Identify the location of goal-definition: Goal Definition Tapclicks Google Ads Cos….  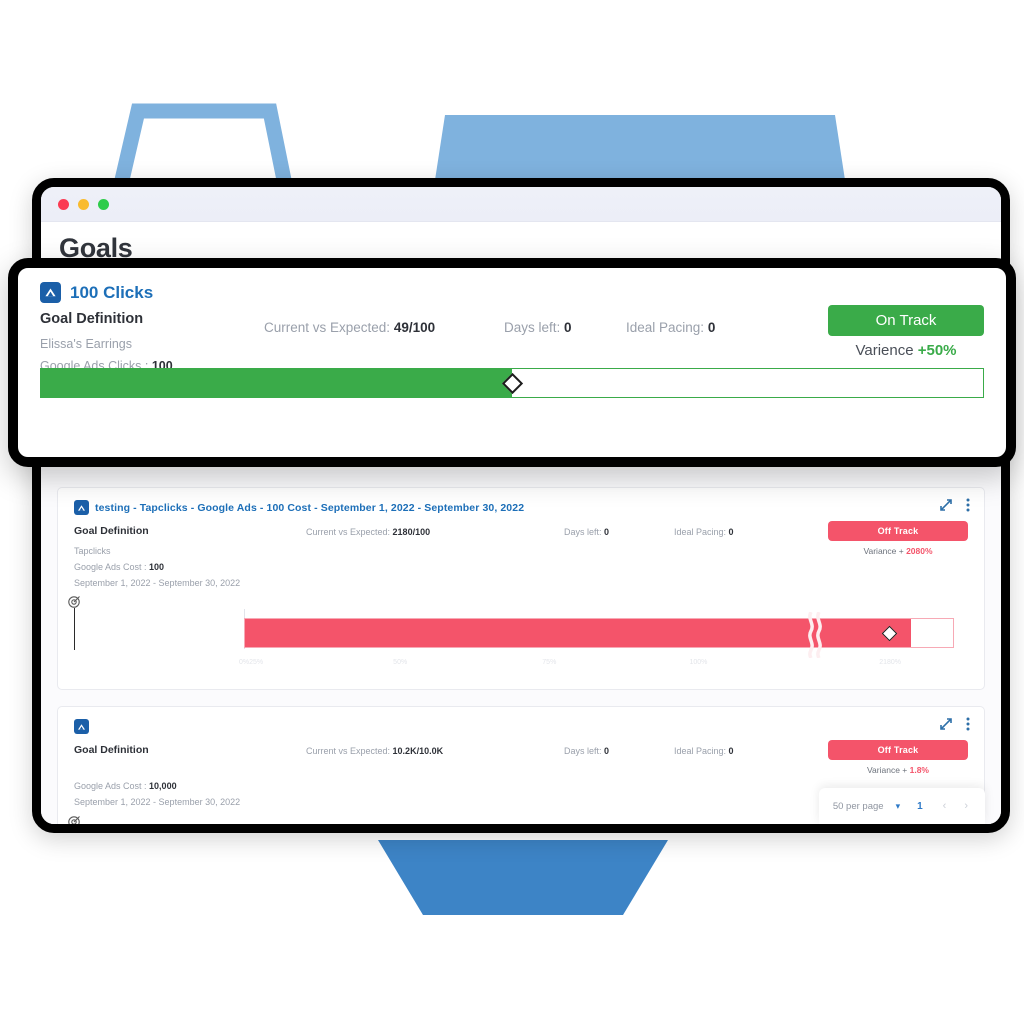
(189, 558).